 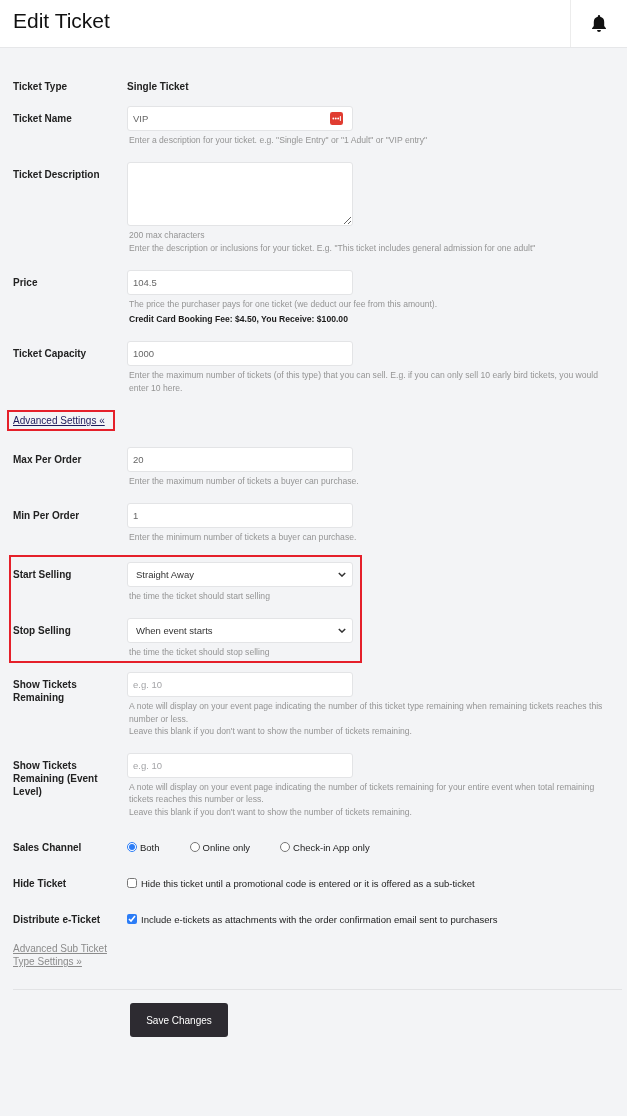 What do you see at coordinates (366, 712) in the screenshot?
I see `help-text: A note will display on your event page indicating the number of this ticket type remaining when remaining tickets reaches this number or less.` at bounding box center [366, 712].